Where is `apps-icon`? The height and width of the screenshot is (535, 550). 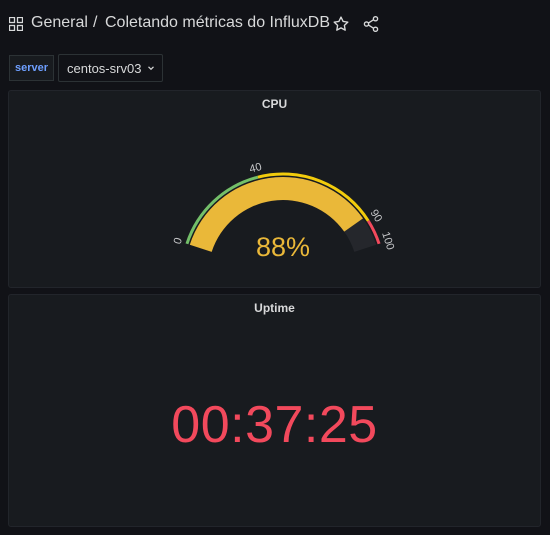 apps-icon is located at coordinates (16, 24).